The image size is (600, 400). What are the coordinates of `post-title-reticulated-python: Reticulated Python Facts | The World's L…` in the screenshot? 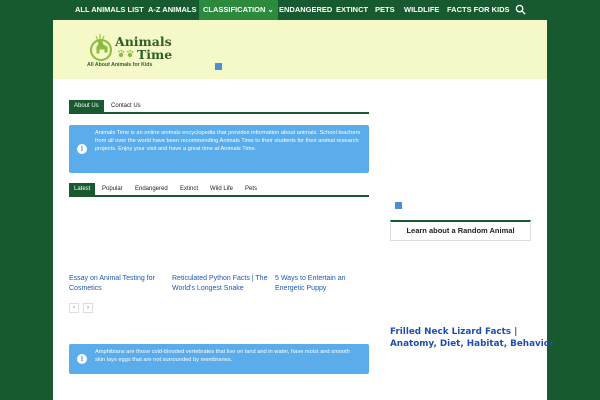 It's located at (222, 284).